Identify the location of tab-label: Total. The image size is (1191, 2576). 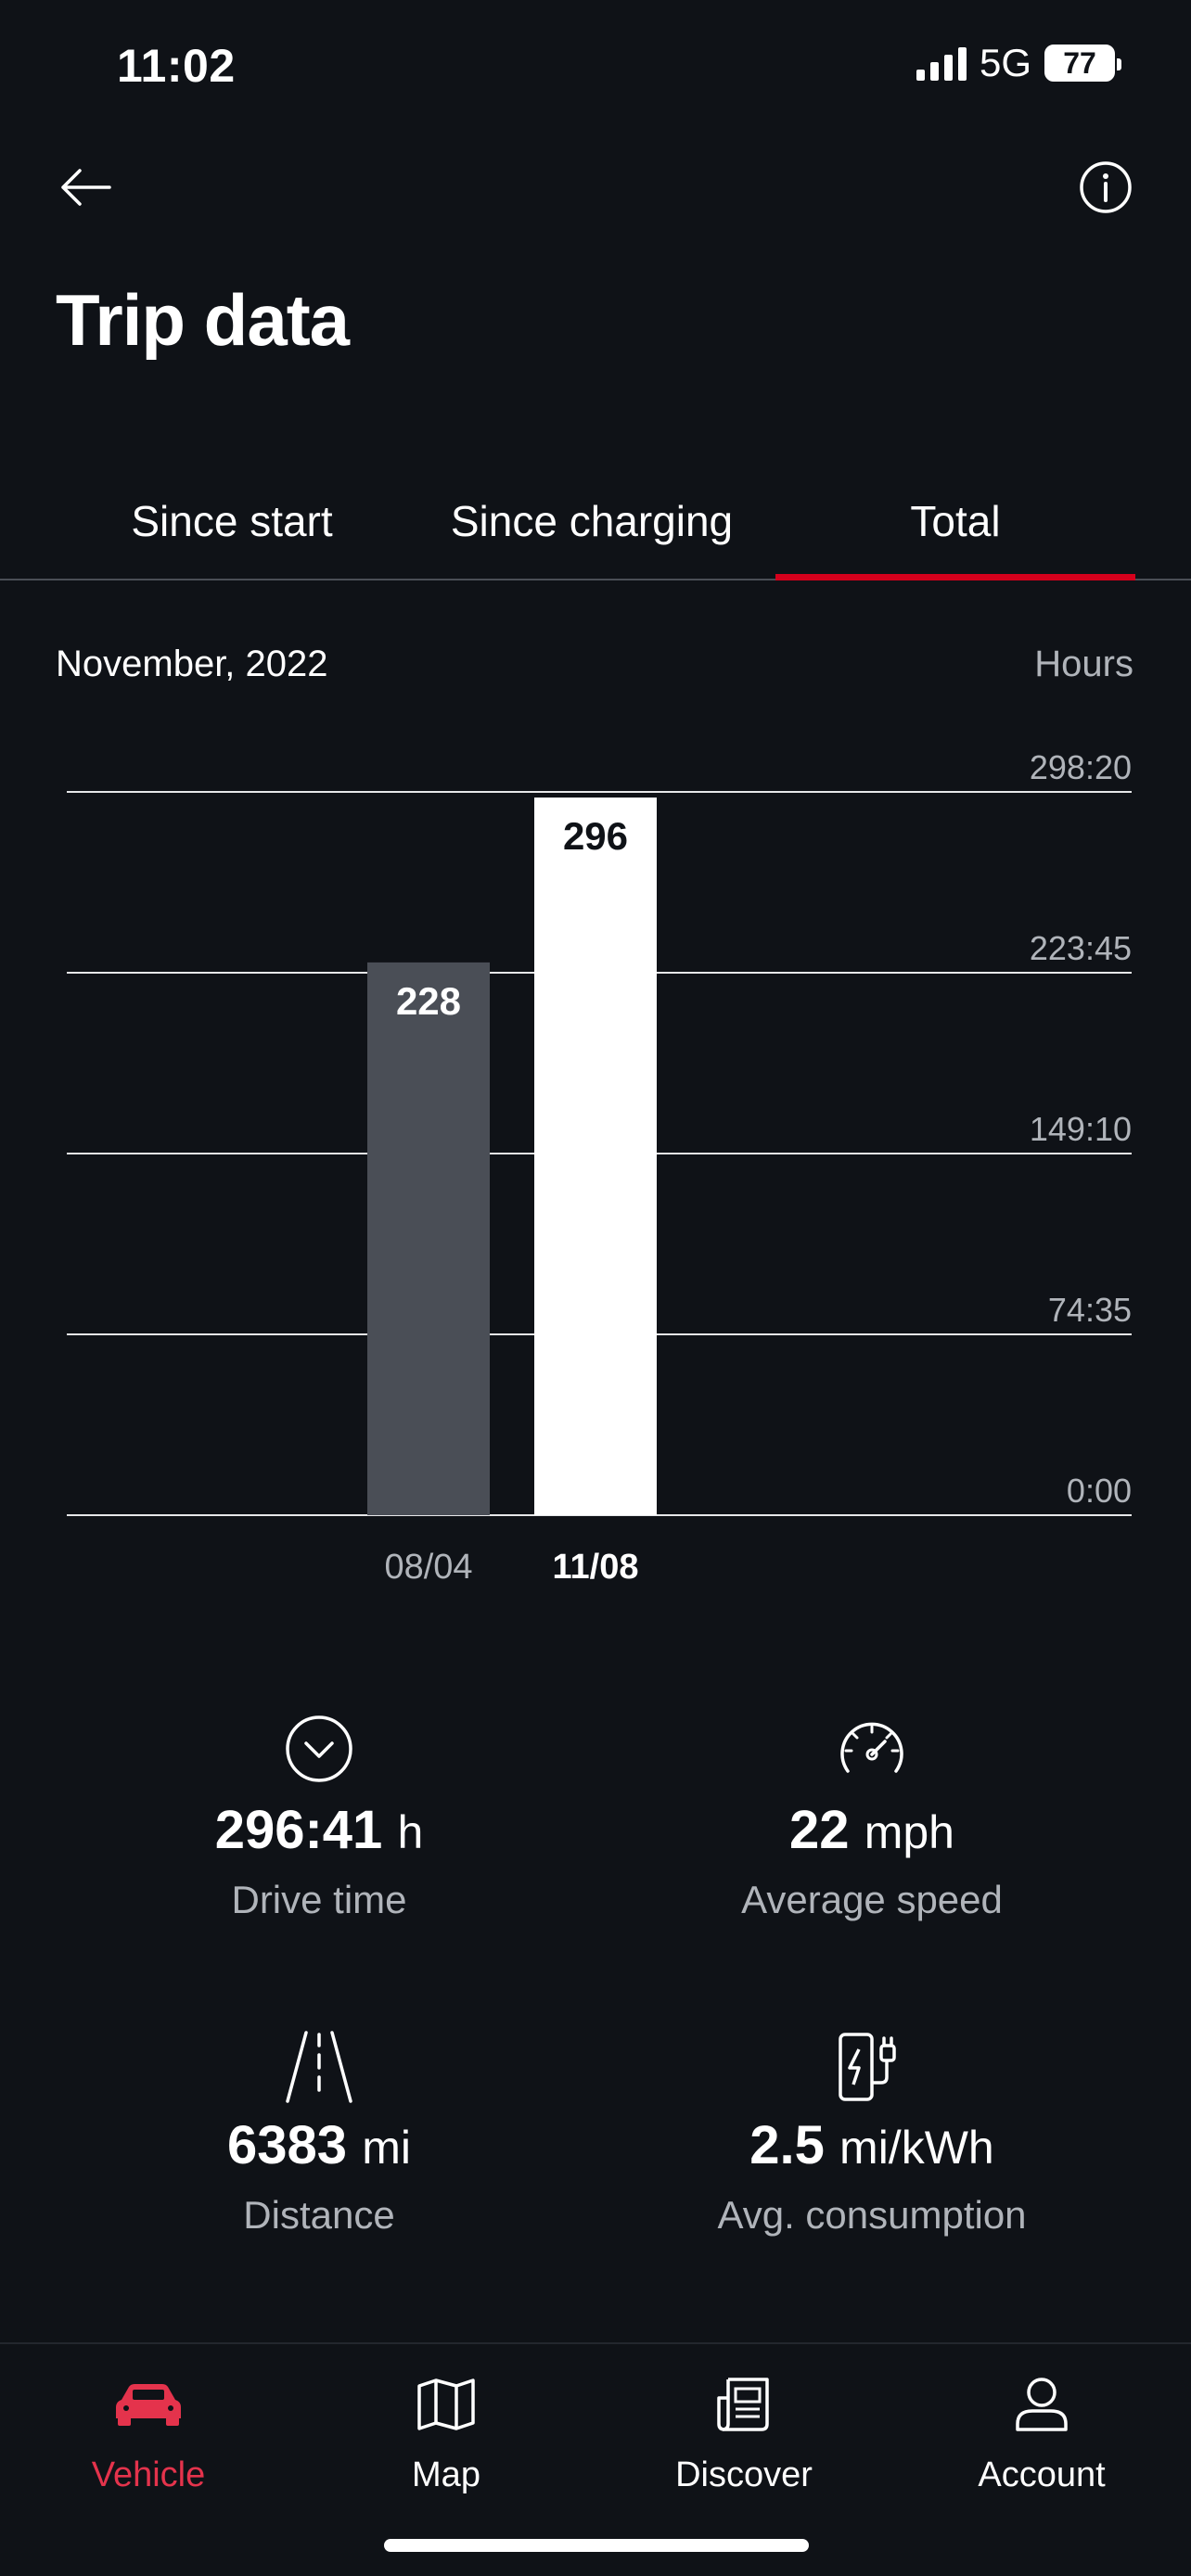
(955, 521).